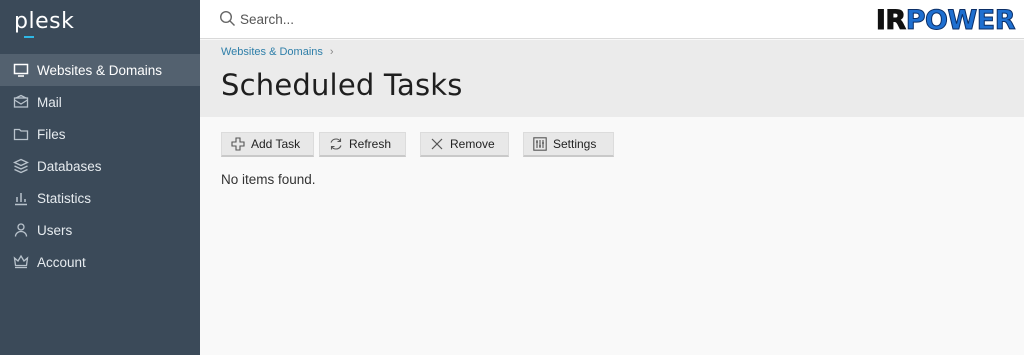 The height and width of the screenshot is (355, 1024). Describe the element at coordinates (540, 144) in the screenshot. I see `sliders-icon` at that location.